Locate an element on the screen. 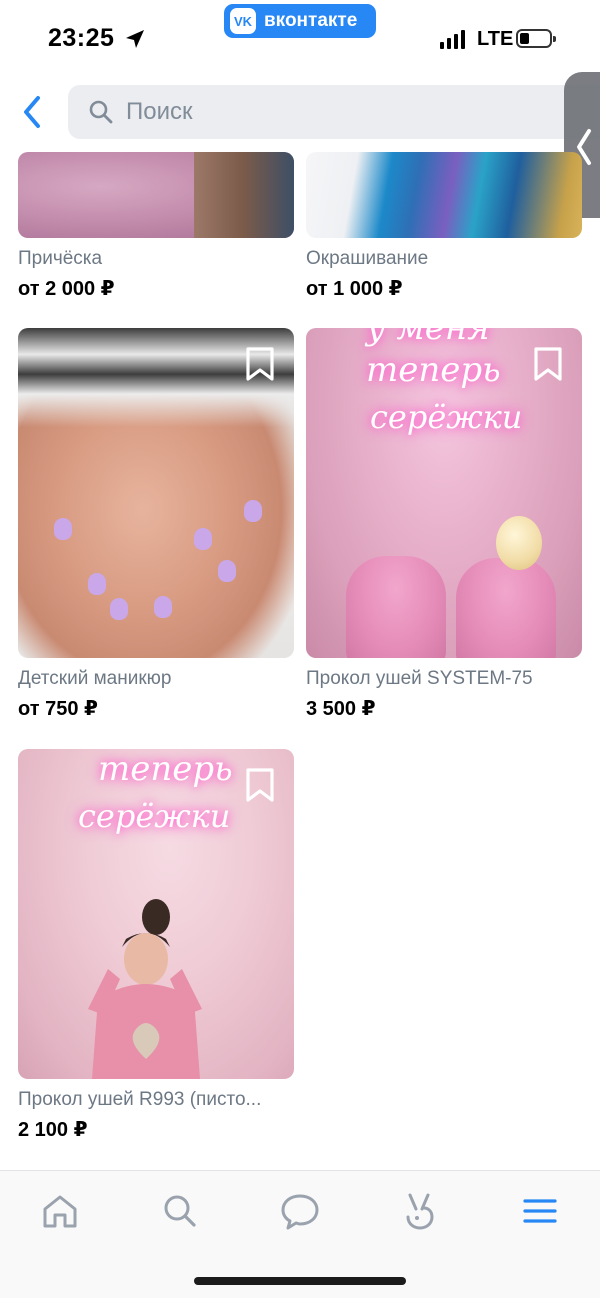 The width and height of the screenshot is (600, 1298). product-card: Детский маникюр от 750 ₽ is located at coordinates (156, 524).